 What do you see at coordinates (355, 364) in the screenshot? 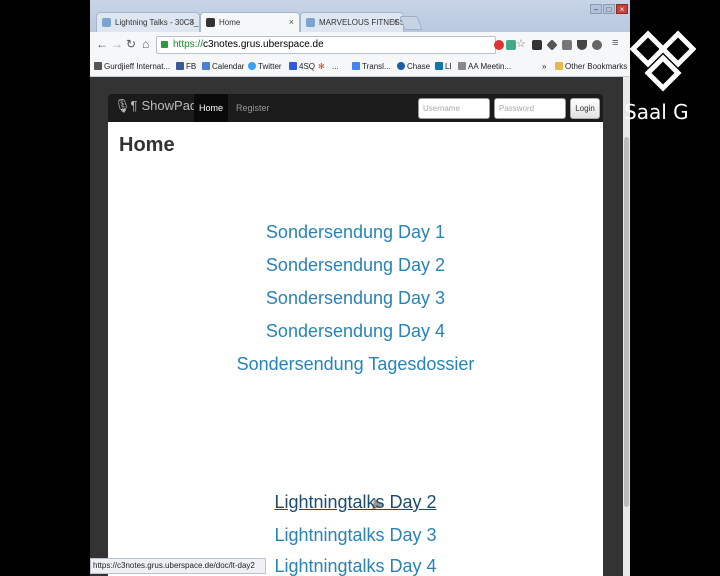
I see `link-sondersendung-tagesdossier: Sondersendung Tagesdossier` at bounding box center [355, 364].